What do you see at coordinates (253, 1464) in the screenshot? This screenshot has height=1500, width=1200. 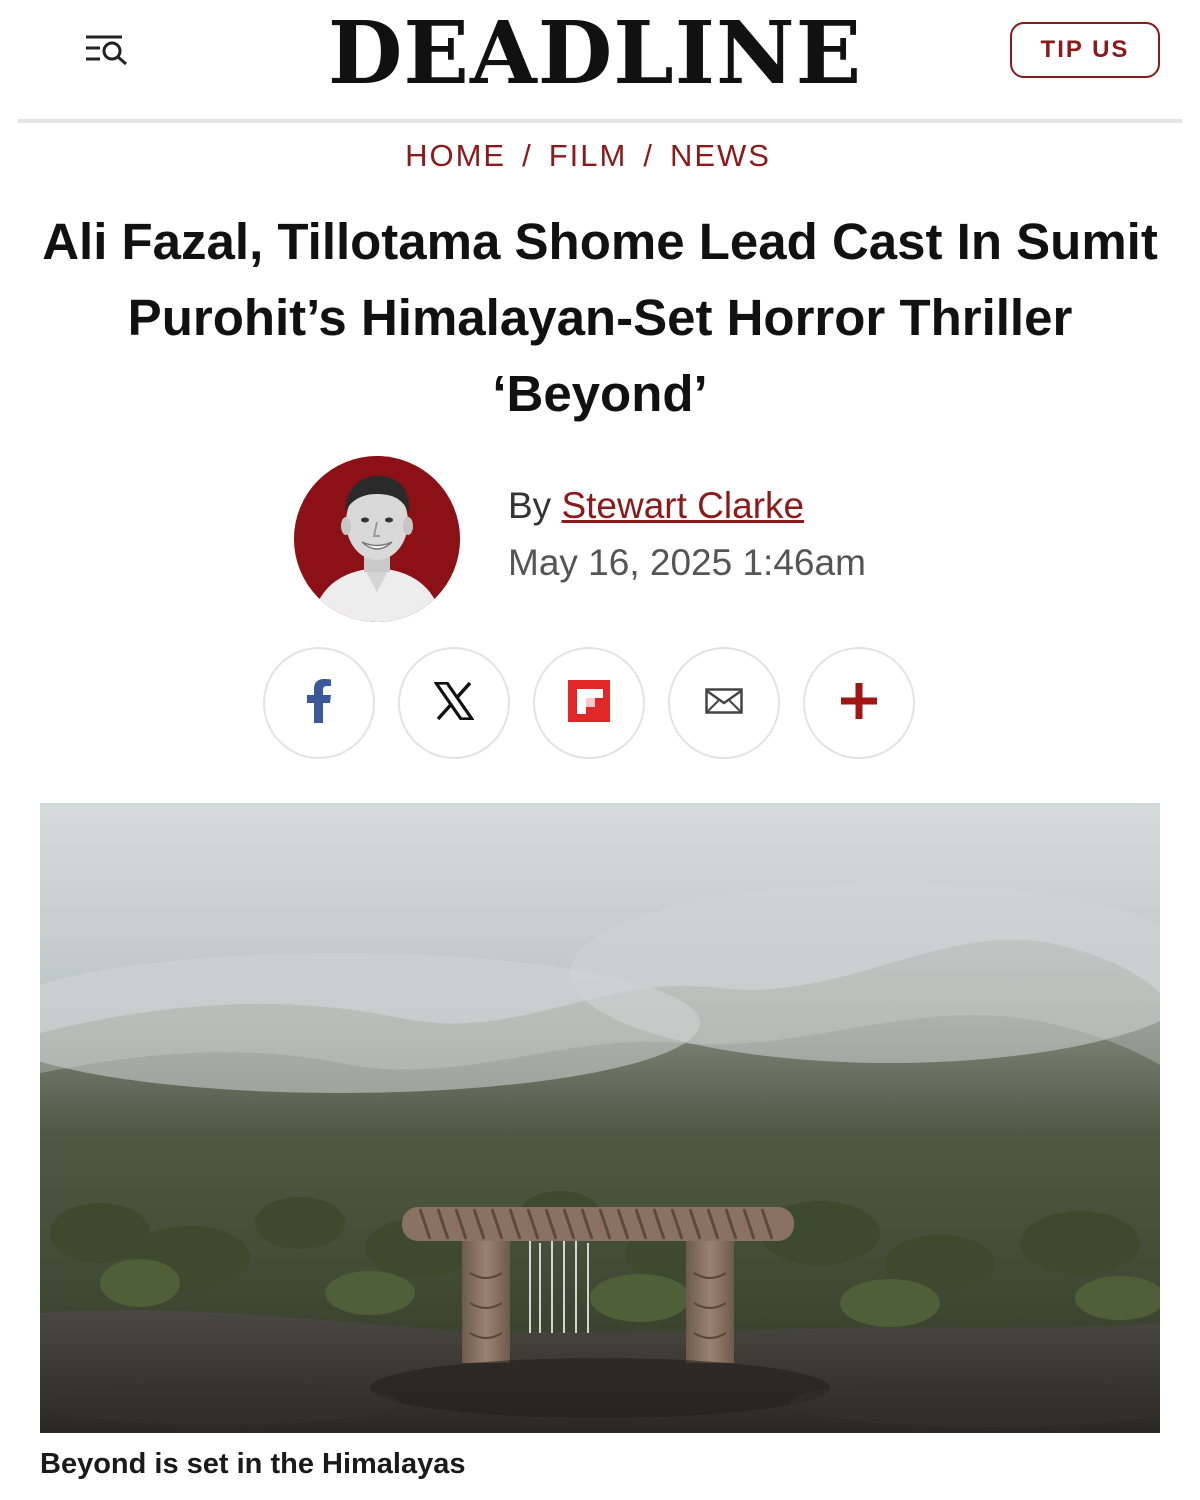 I see `image-caption: Beyond is set in the Himalayas` at bounding box center [253, 1464].